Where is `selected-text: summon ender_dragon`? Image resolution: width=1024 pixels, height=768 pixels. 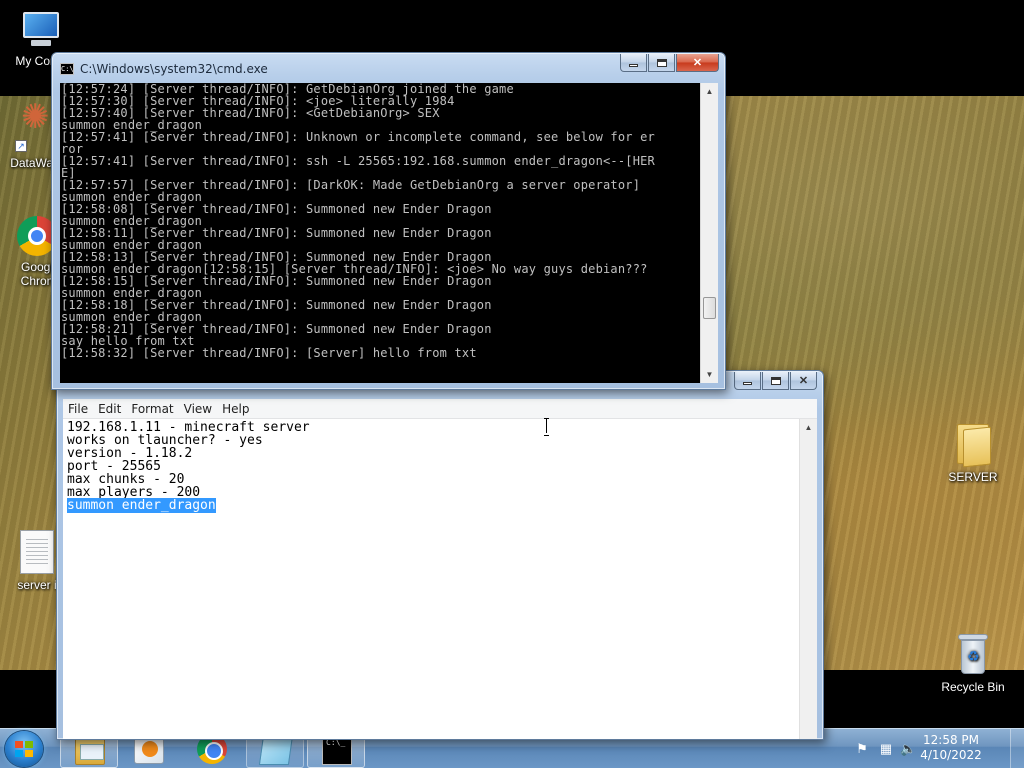
selected-text: summon ender_dragon is located at coordinates (141, 505).